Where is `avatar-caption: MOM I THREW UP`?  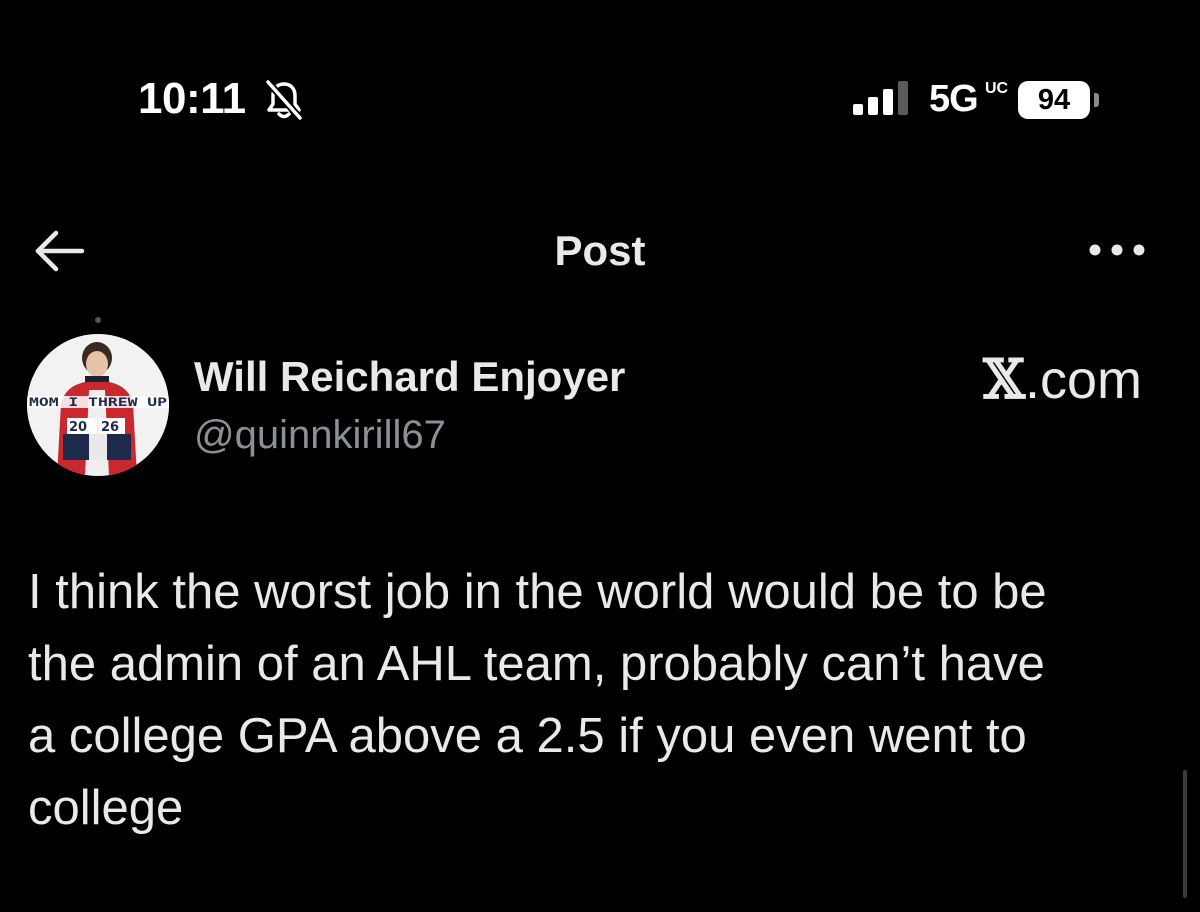
avatar-caption: MOM I THREW UP is located at coordinates (98, 402).